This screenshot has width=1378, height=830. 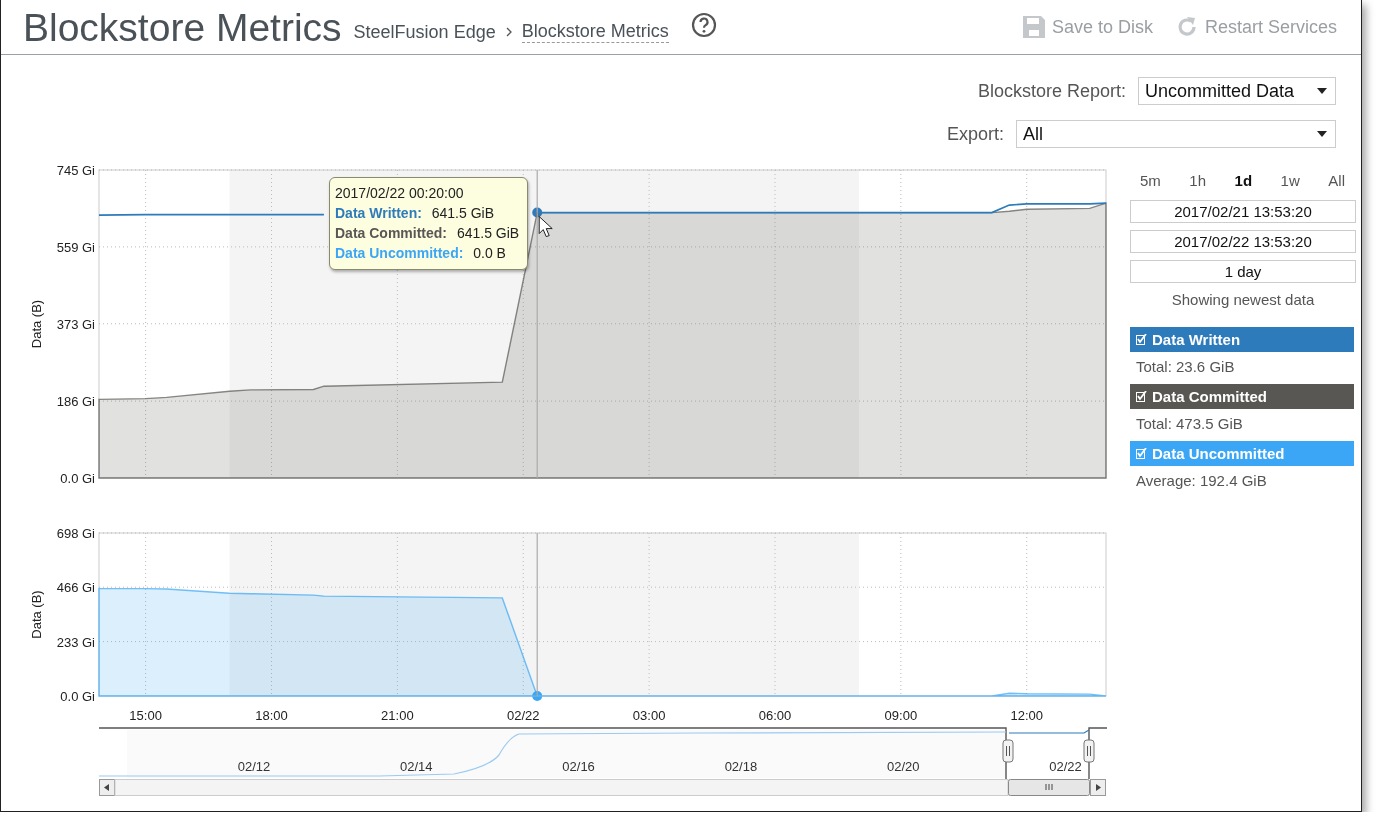 What do you see at coordinates (1237, 91) in the screenshot?
I see `dropdown: Uncommitted Data` at bounding box center [1237, 91].